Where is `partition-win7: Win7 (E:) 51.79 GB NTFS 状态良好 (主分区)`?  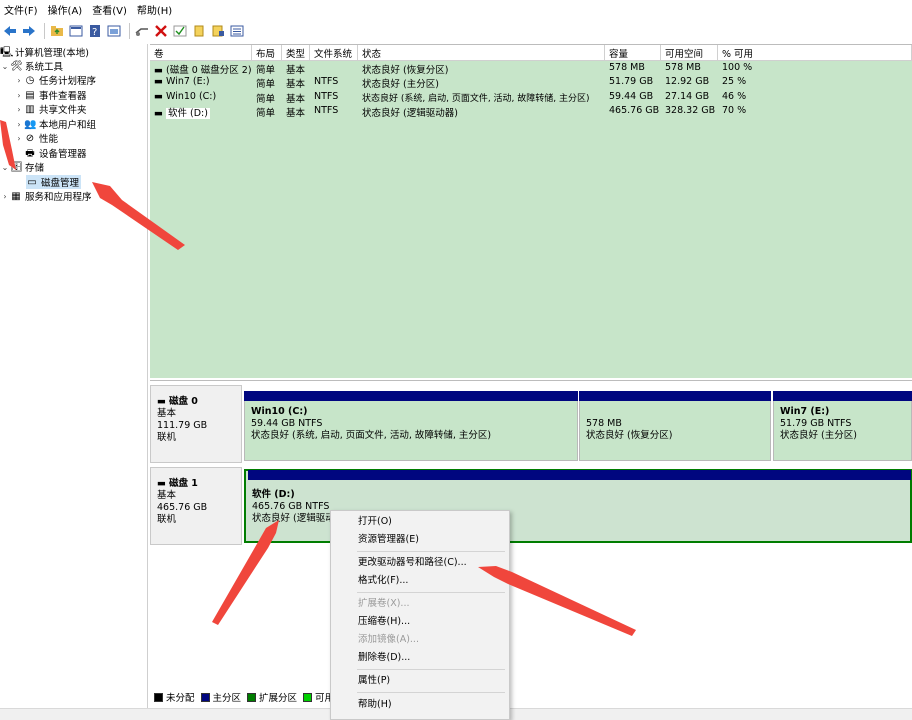 partition-win7: Win7 (E:) 51.79 GB NTFS 状态良好 (主分区) is located at coordinates (842, 426).